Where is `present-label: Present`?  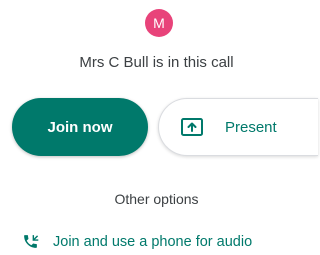
present-label: Present is located at coordinates (251, 127).